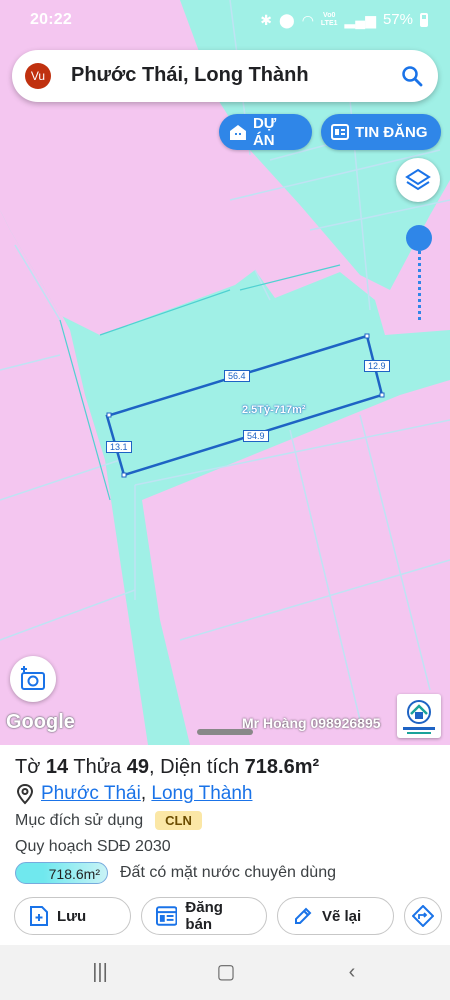 This screenshot has height=1000, width=450. Describe the element at coordinates (274, 410) in the screenshot. I see `parcel-price-area-label: 2.5Tỷ-717m²` at that location.